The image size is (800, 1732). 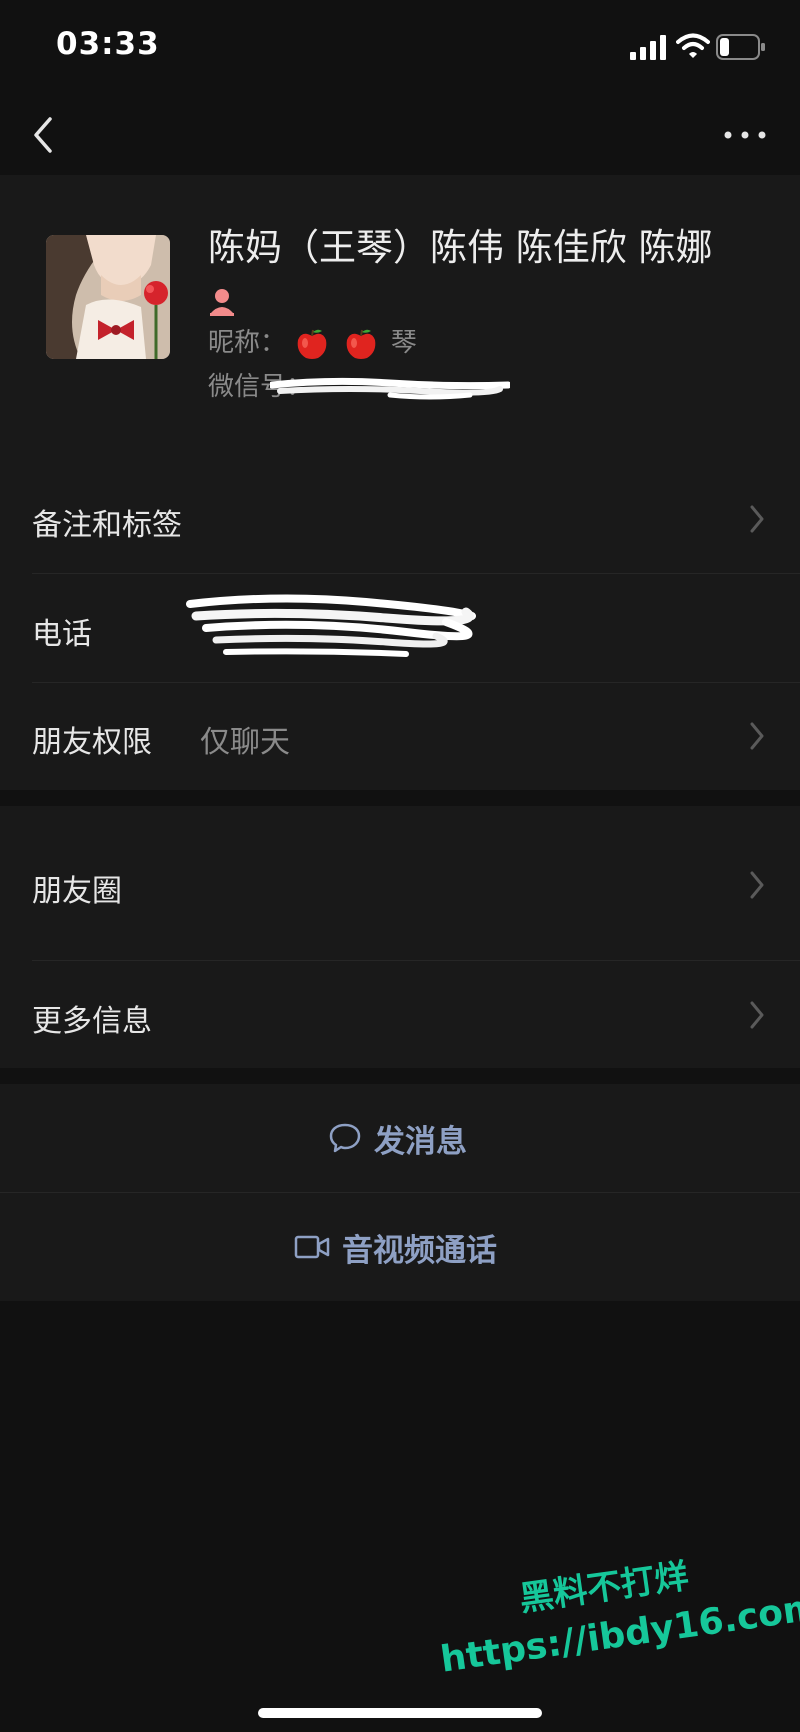 What do you see at coordinates (400, 883) in the screenshot?
I see `row-moments: 朋友圈` at bounding box center [400, 883].